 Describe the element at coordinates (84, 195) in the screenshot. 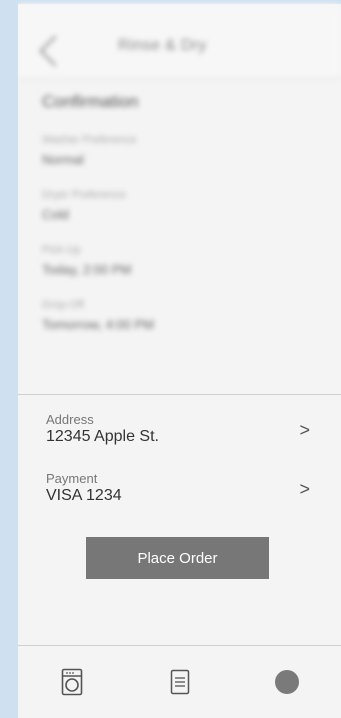

I see `field-label: Dryer Preference` at that location.